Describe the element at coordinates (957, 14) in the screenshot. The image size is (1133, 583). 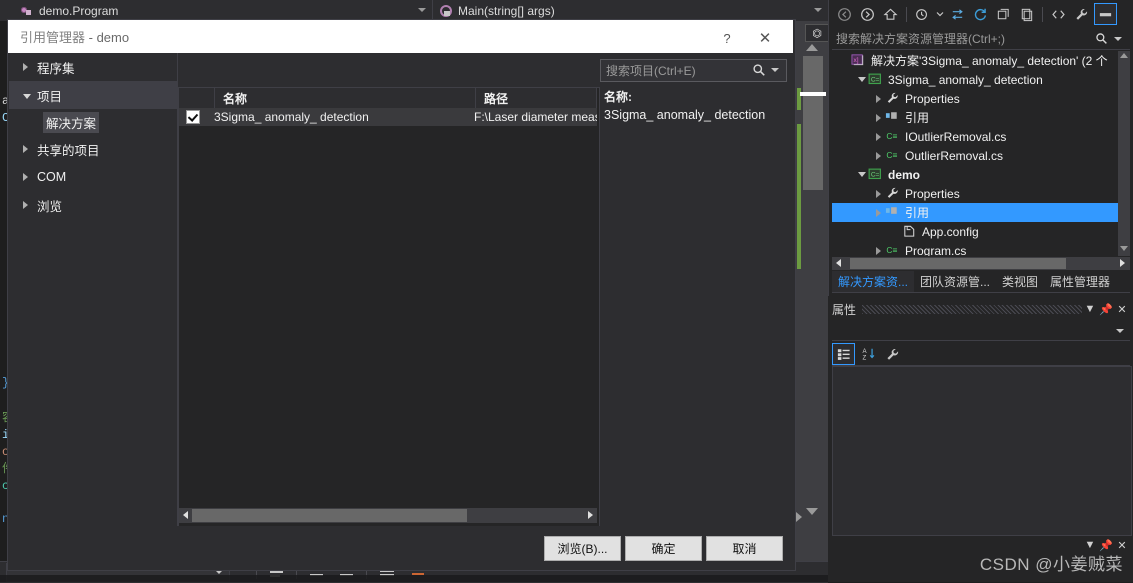
I see `sync-with-active-document-icon` at that location.